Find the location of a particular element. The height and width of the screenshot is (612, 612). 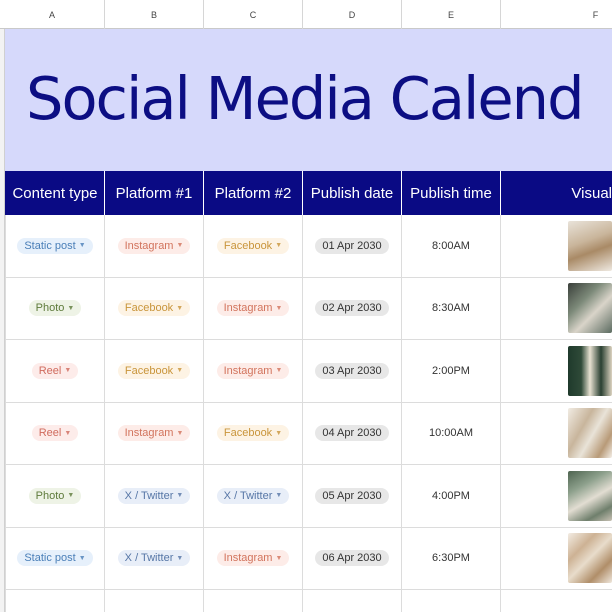

publish-time-cell: 8:30AM is located at coordinates (451, 308).